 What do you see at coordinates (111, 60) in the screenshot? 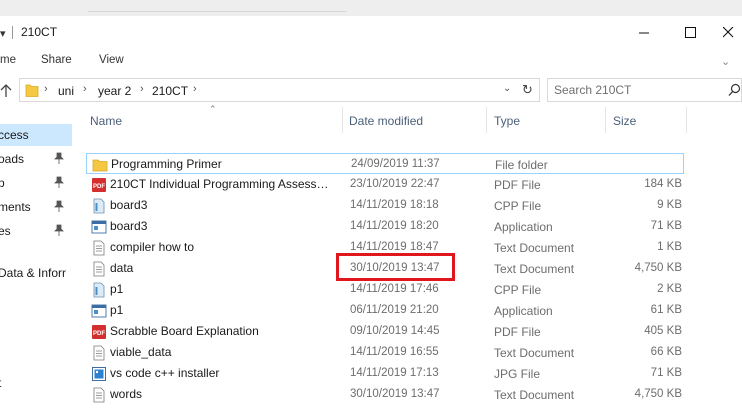
I see `tab-view: View` at bounding box center [111, 60].